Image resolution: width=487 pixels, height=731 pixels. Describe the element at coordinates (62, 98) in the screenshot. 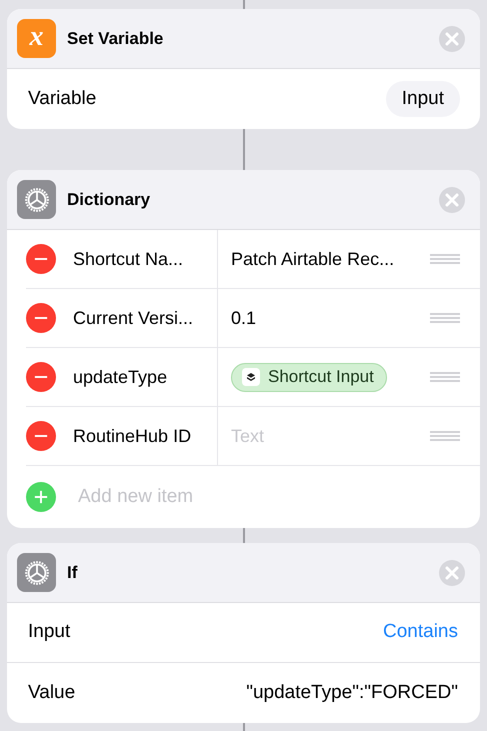

I see `parameter-label: Variable` at that location.